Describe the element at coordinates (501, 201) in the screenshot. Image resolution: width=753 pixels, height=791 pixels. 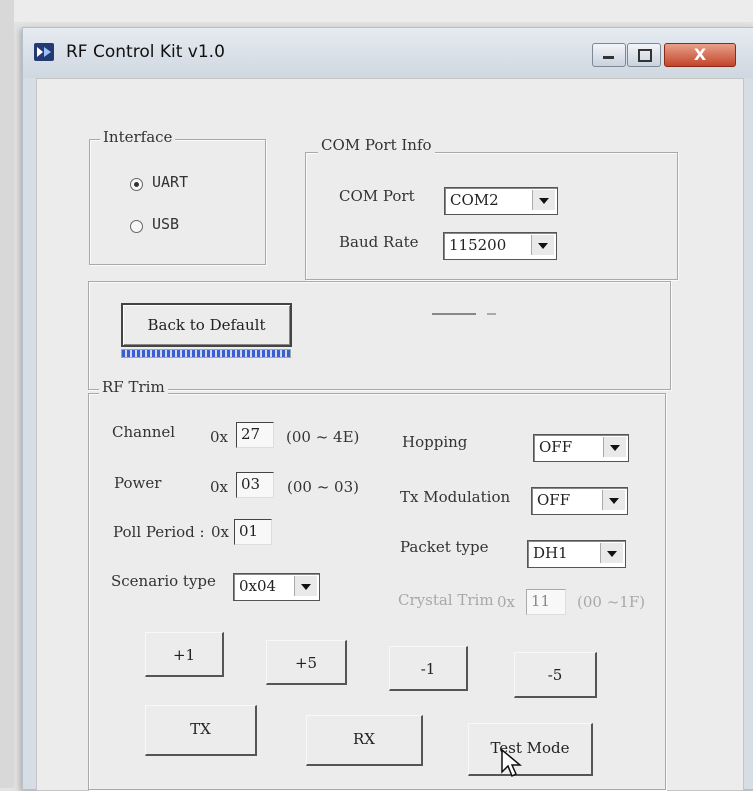
I see `com-port-select: COM2` at that location.